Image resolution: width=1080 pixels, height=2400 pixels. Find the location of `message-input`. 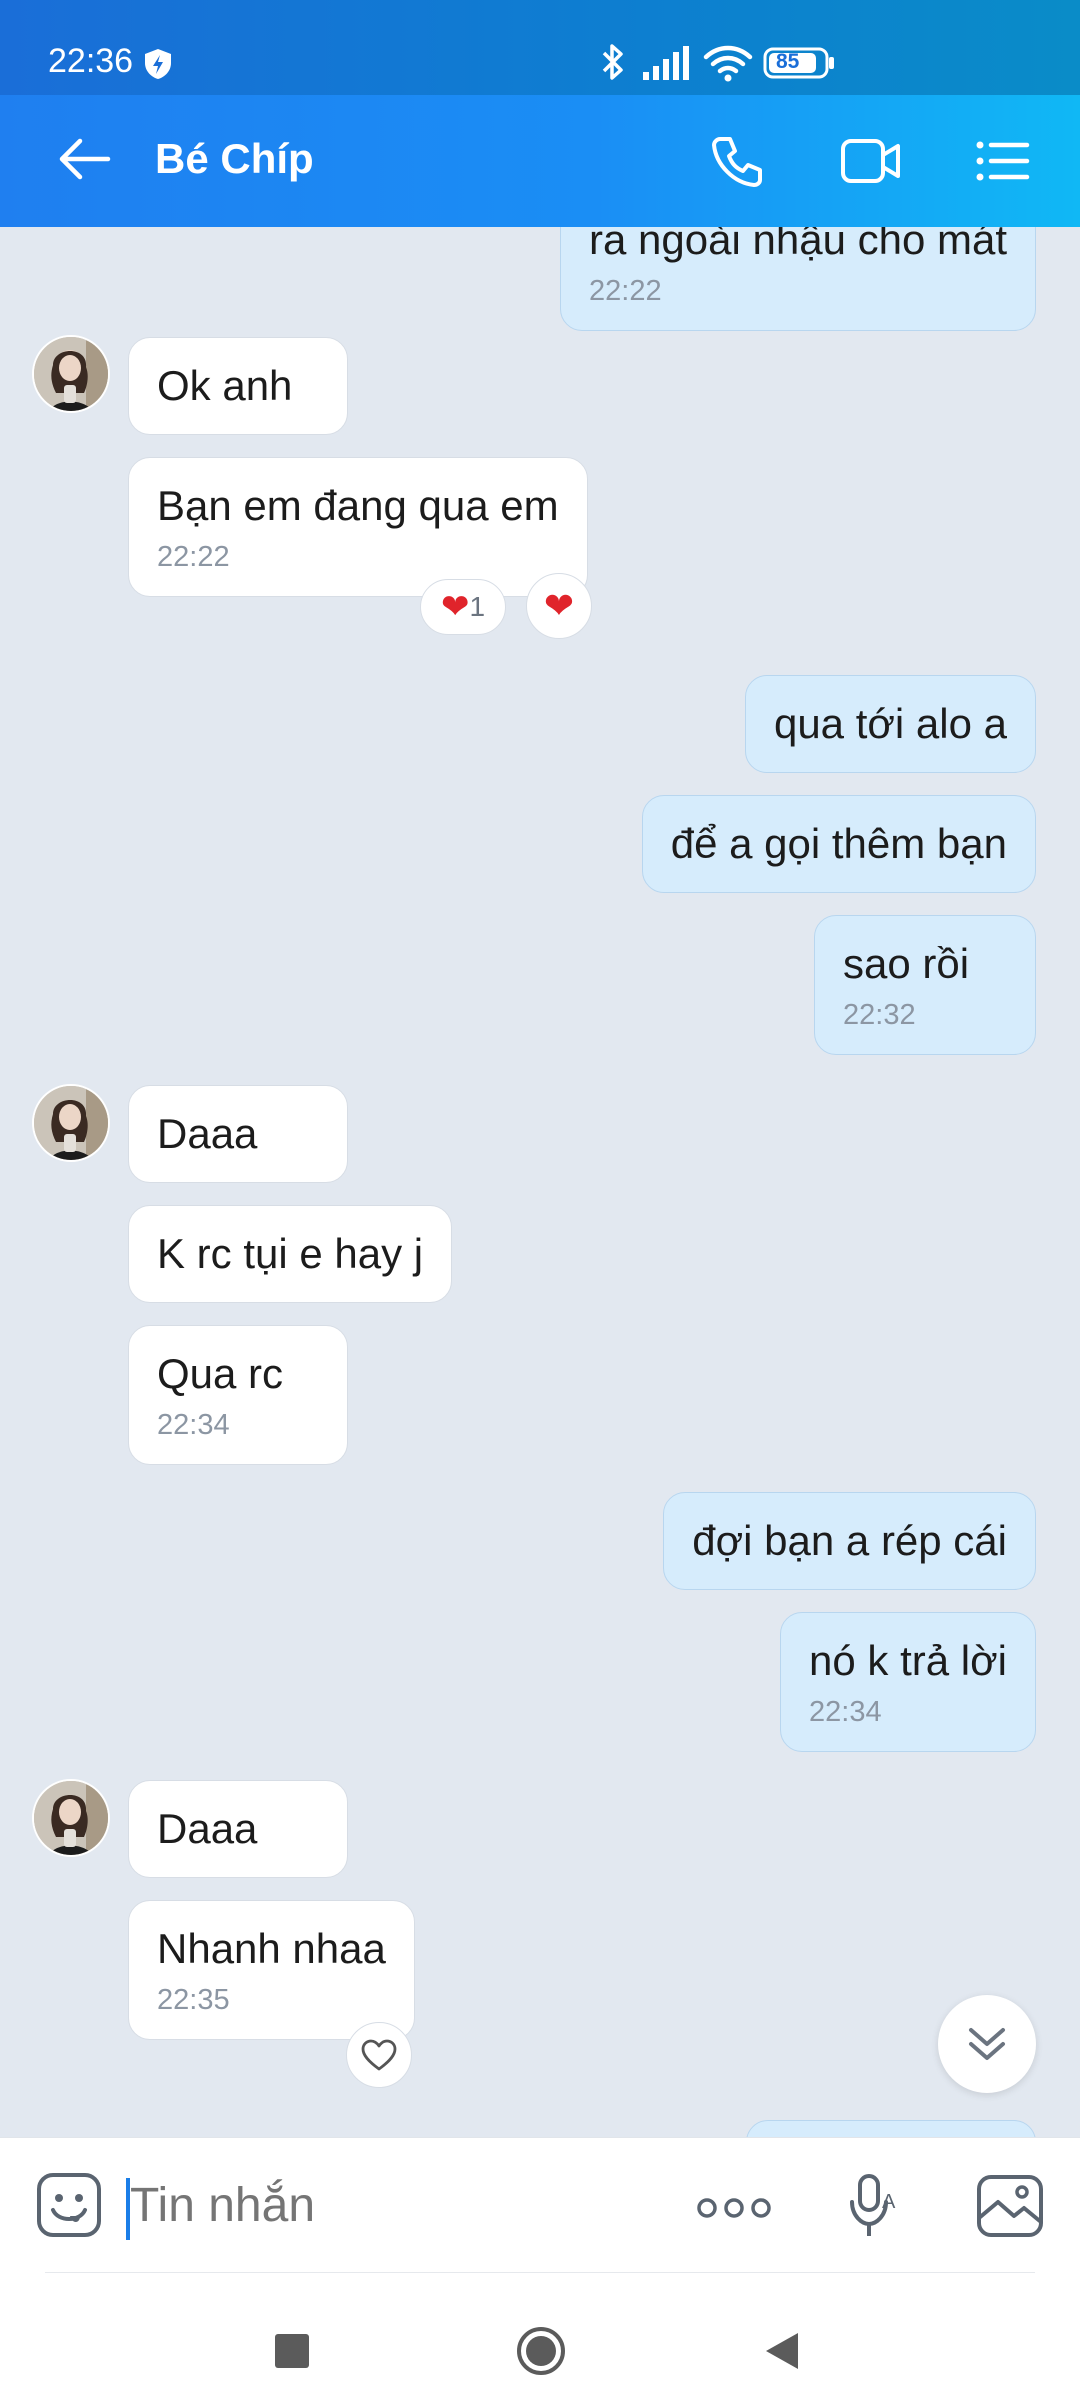

message-input is located at coordinates (390, 2205).